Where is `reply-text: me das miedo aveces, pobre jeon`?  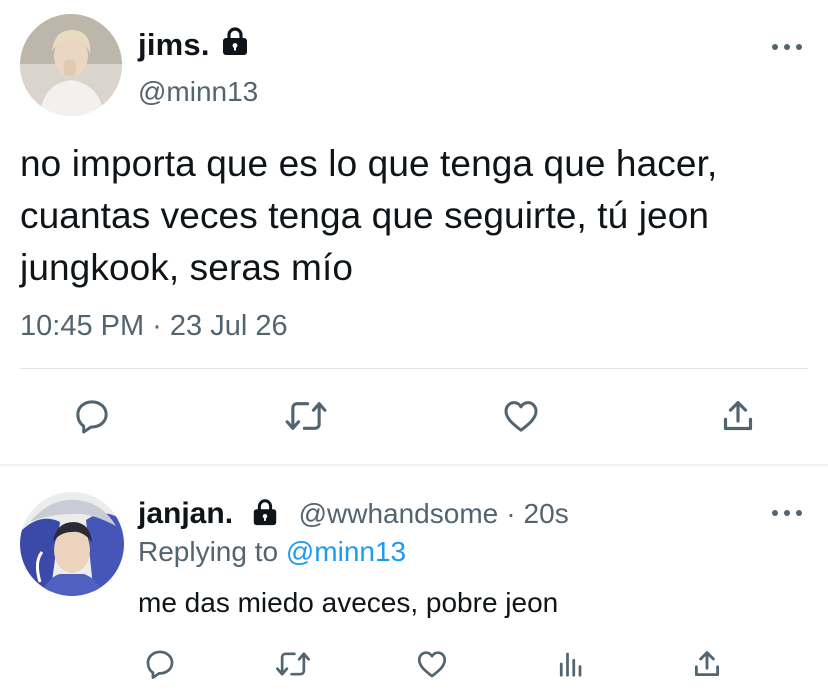
reply-text: me das miedo aveces, pobre jeon is located at coordinates (348, 602).